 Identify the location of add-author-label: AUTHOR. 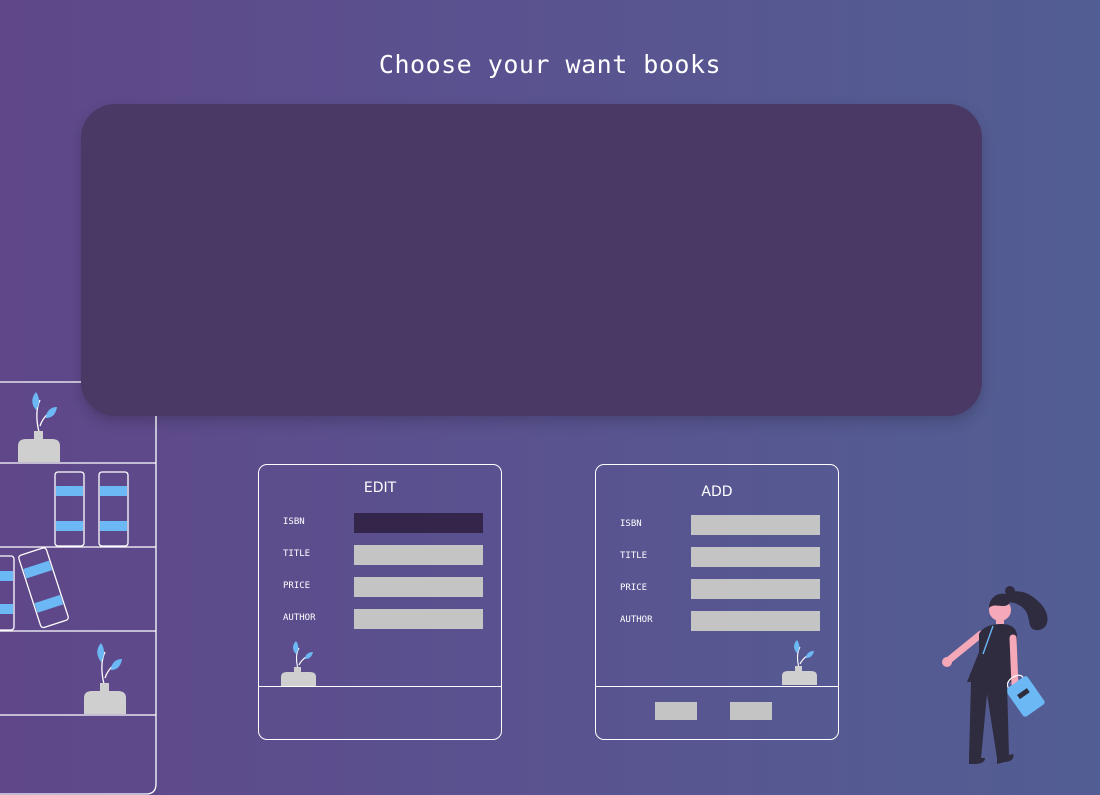
(636, 620).